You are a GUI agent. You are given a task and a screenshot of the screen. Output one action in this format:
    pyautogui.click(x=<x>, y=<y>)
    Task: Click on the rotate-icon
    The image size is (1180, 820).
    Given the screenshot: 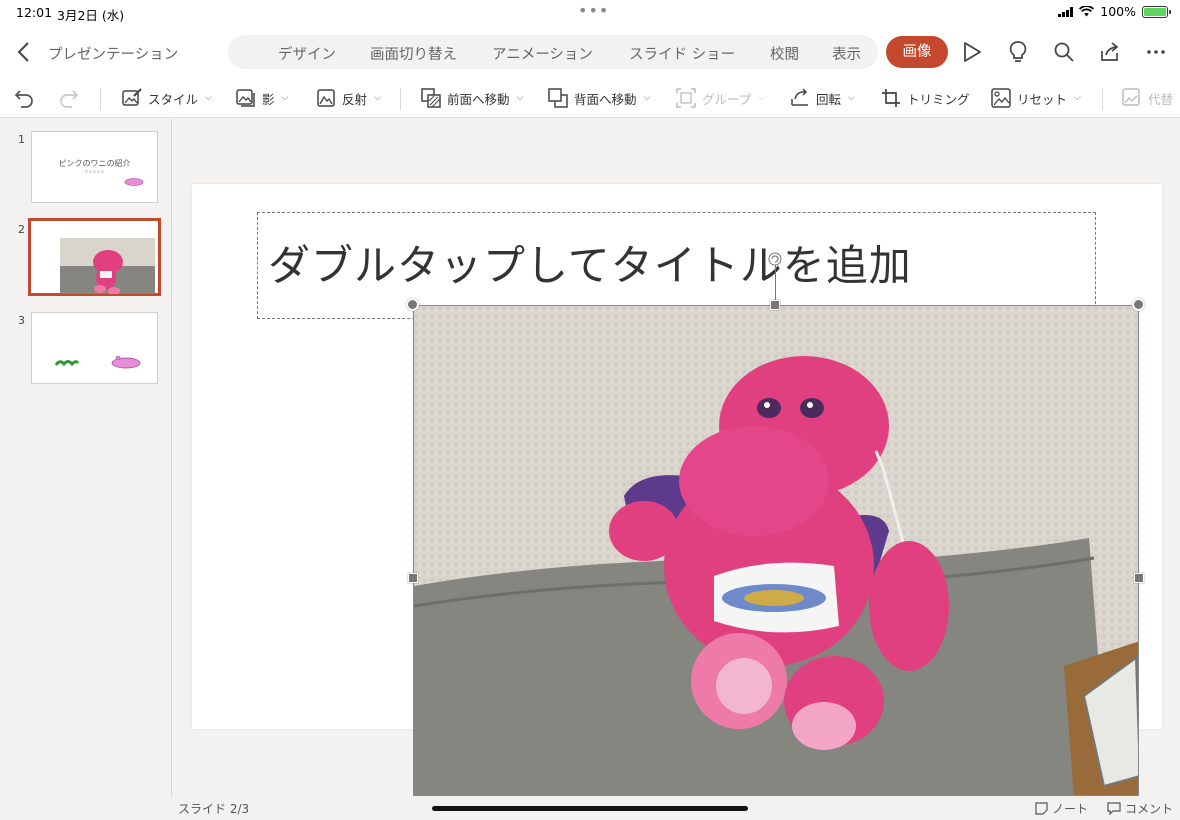 What is the action you would take?
    pyautogui.click(x=799, y=97)
    